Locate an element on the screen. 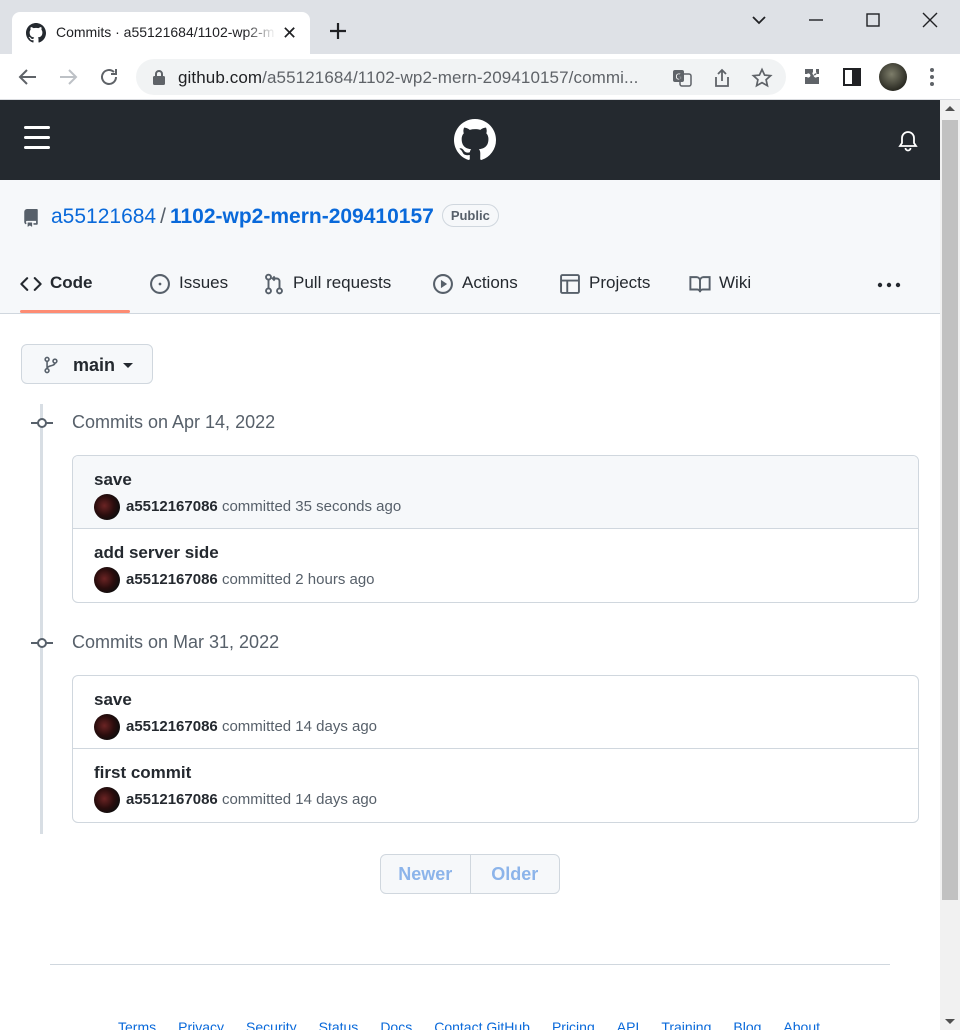 The image size is (960, 1030). extensions-puzzle-icon is located at coordinates (812, 77).